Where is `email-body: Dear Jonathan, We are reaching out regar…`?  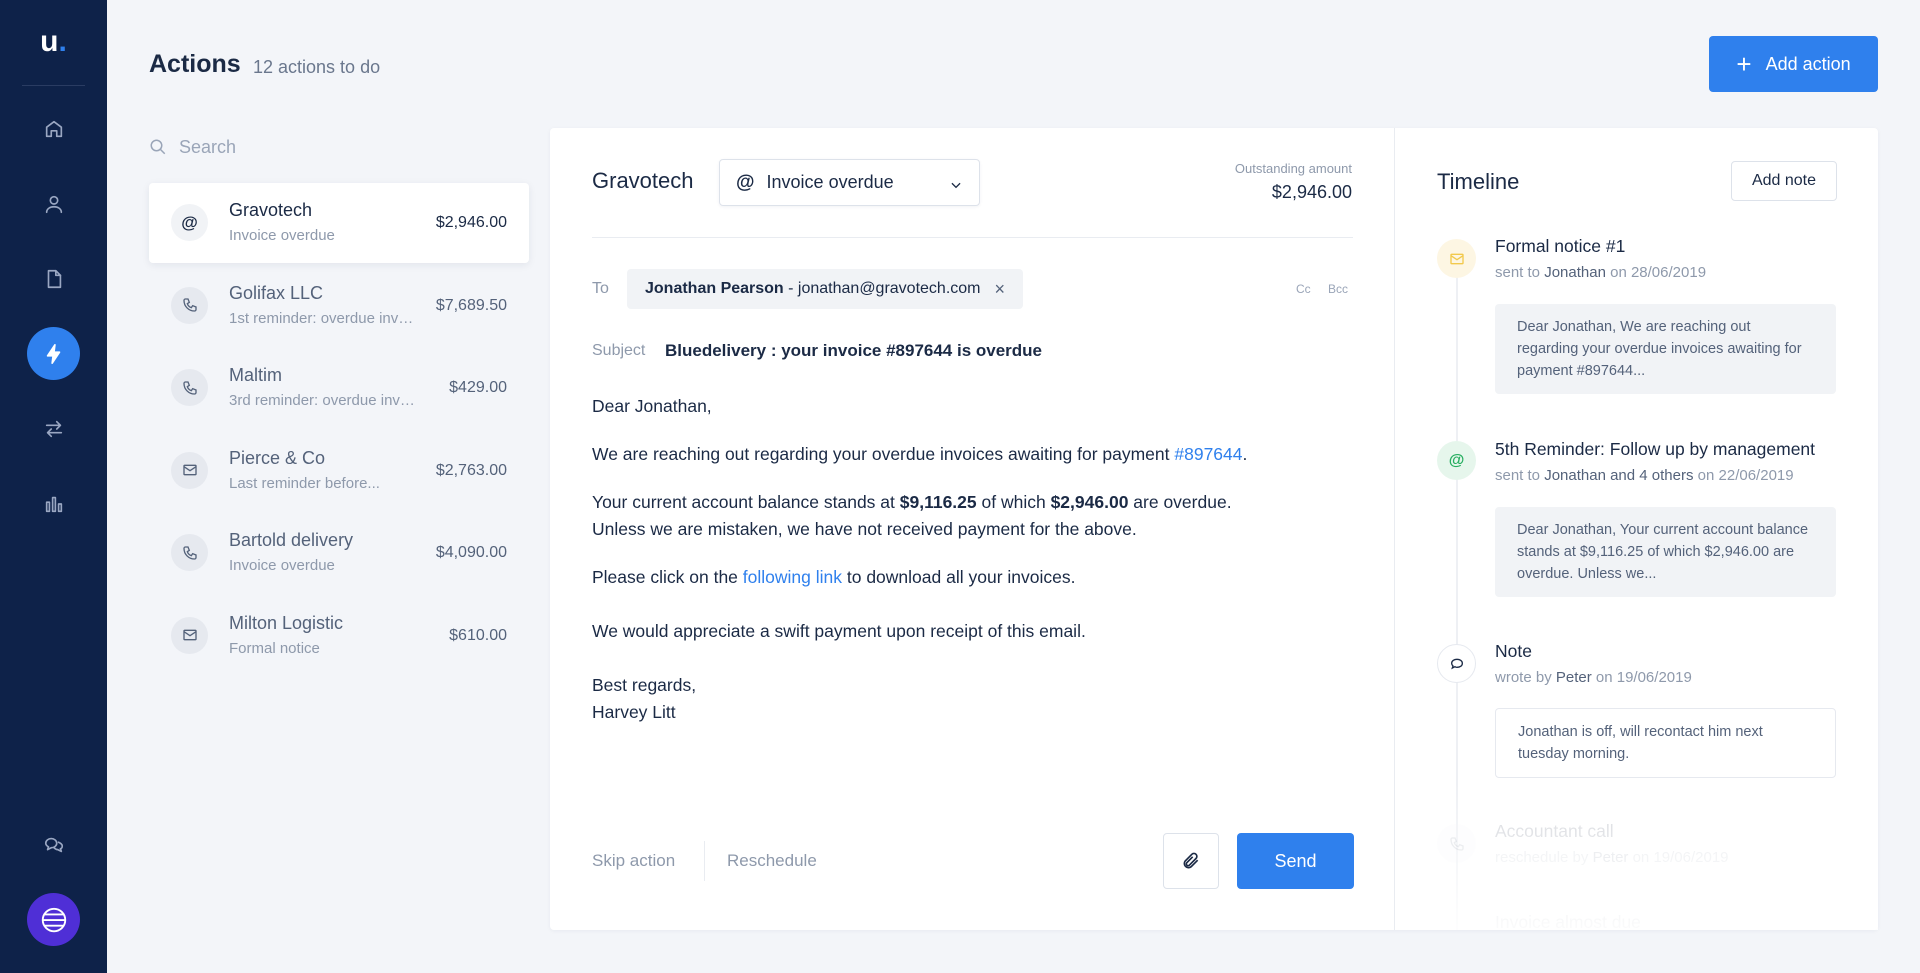
email-body: Dear Jonathan, We are reaching out regar… is located at coordinates (972, 559).